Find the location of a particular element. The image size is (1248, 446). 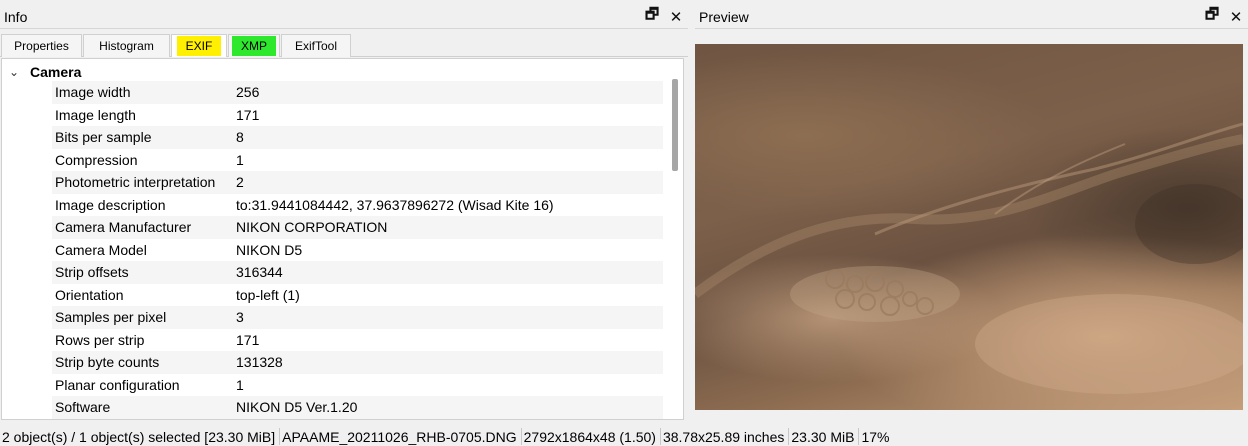

chevron-down-icon: ⌄ is located at coordinates (14, 72).